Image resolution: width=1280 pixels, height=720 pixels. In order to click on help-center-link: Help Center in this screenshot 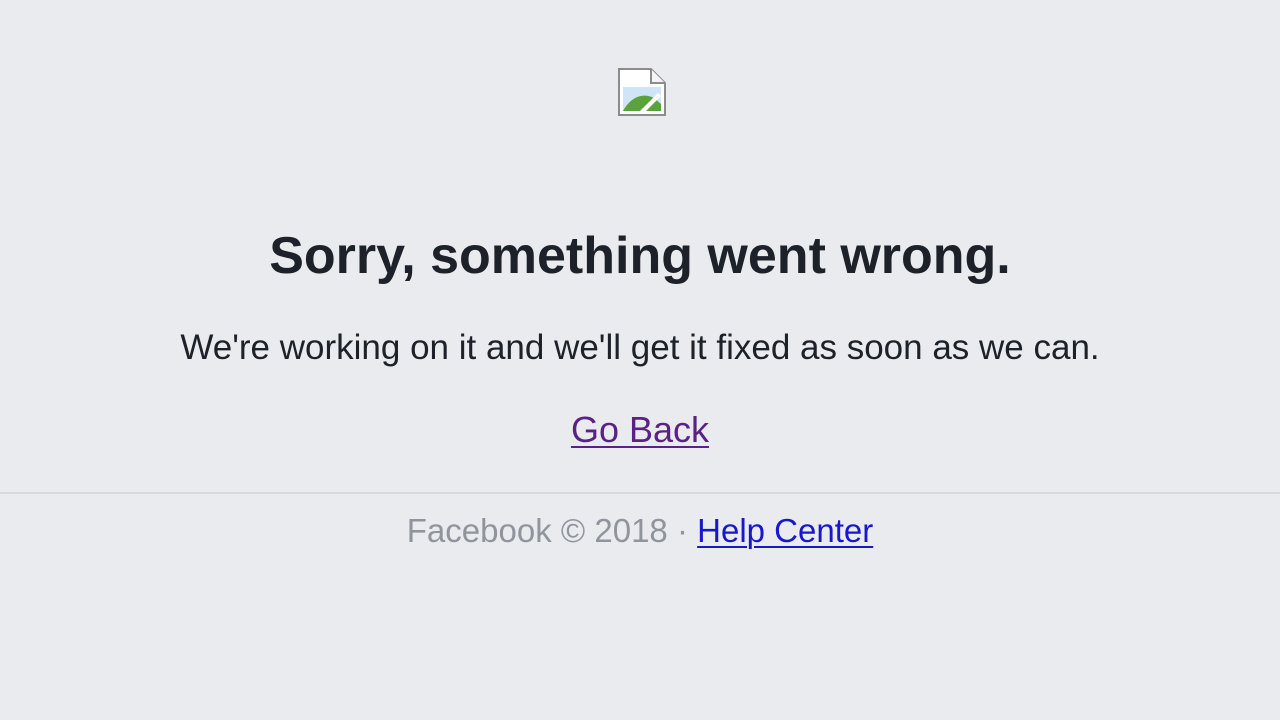, I will do `click(785, 530)`.